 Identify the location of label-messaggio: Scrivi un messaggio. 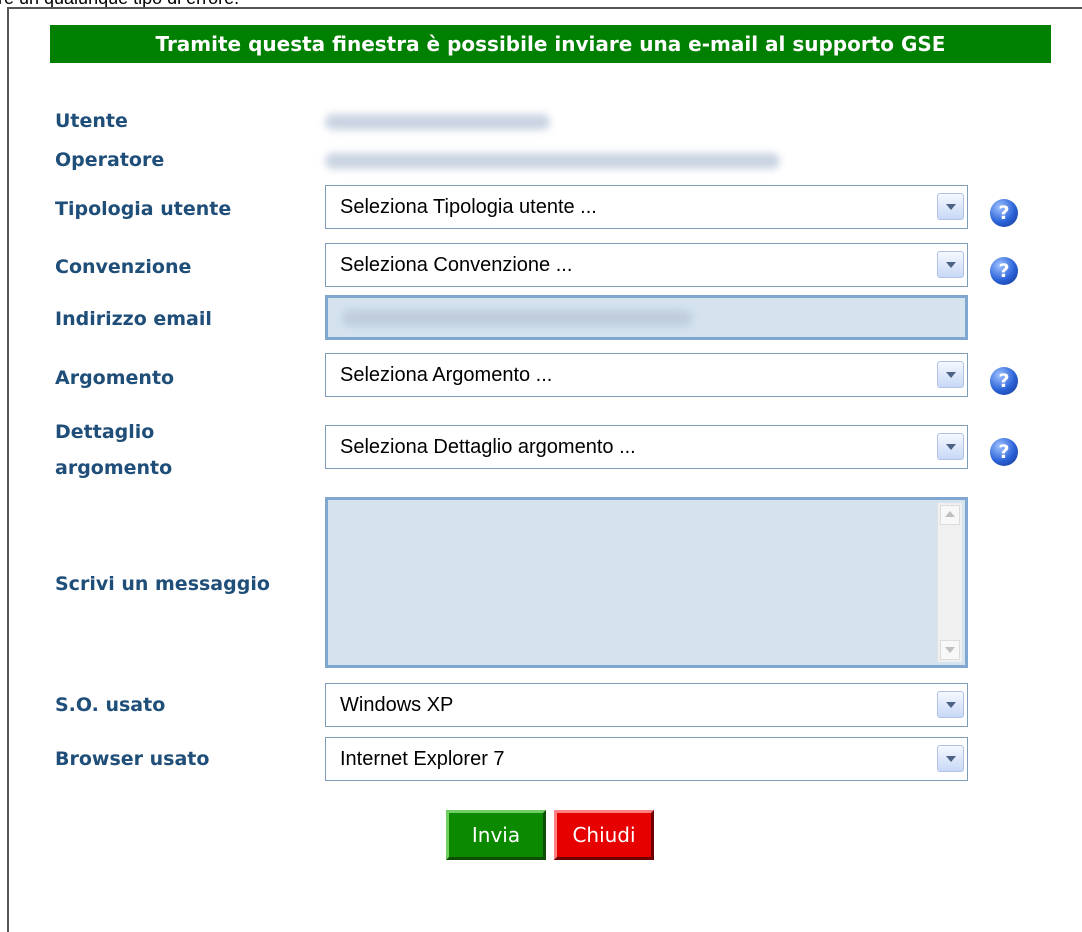
(162, 584).